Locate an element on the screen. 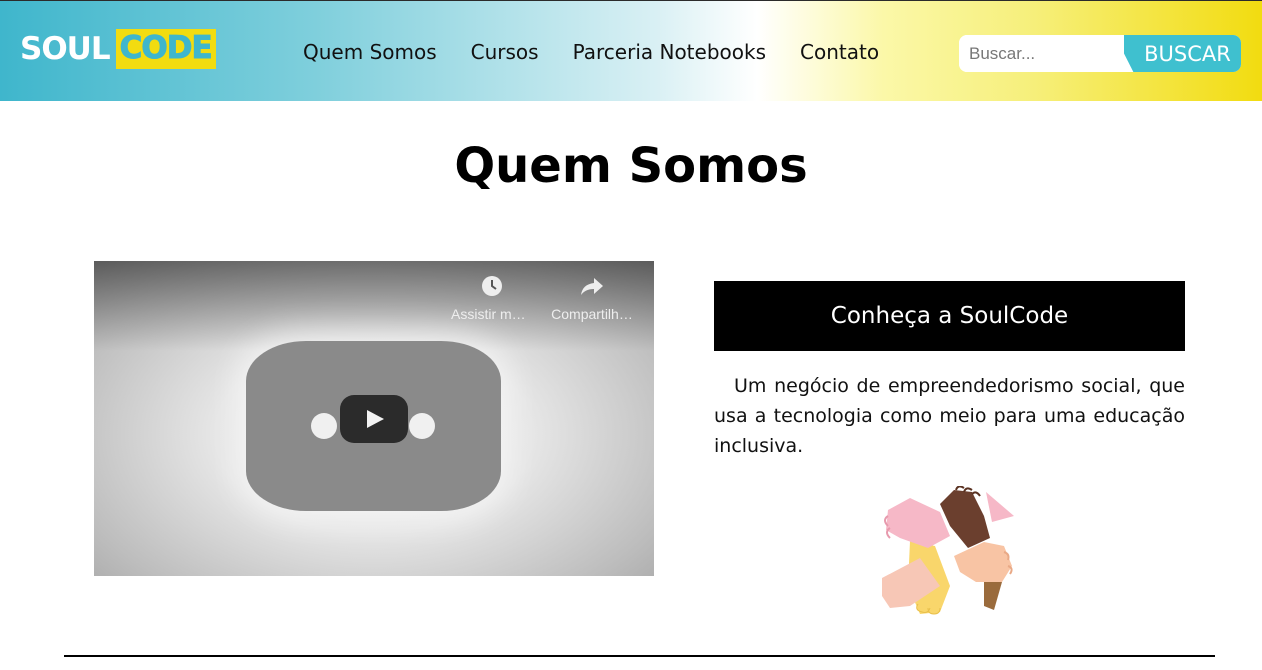 This screenshot has width=1262, height=670. page-title: Quem Somos is located at coordinates (631, 166).